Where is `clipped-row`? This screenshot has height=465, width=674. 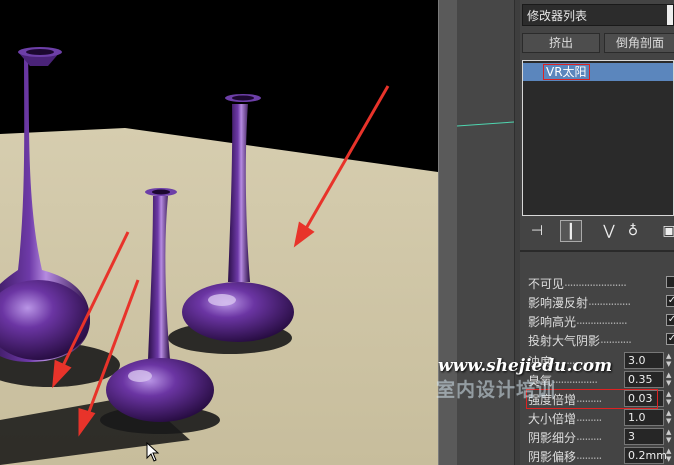
clipped-row is located at coordinates (601, 259).